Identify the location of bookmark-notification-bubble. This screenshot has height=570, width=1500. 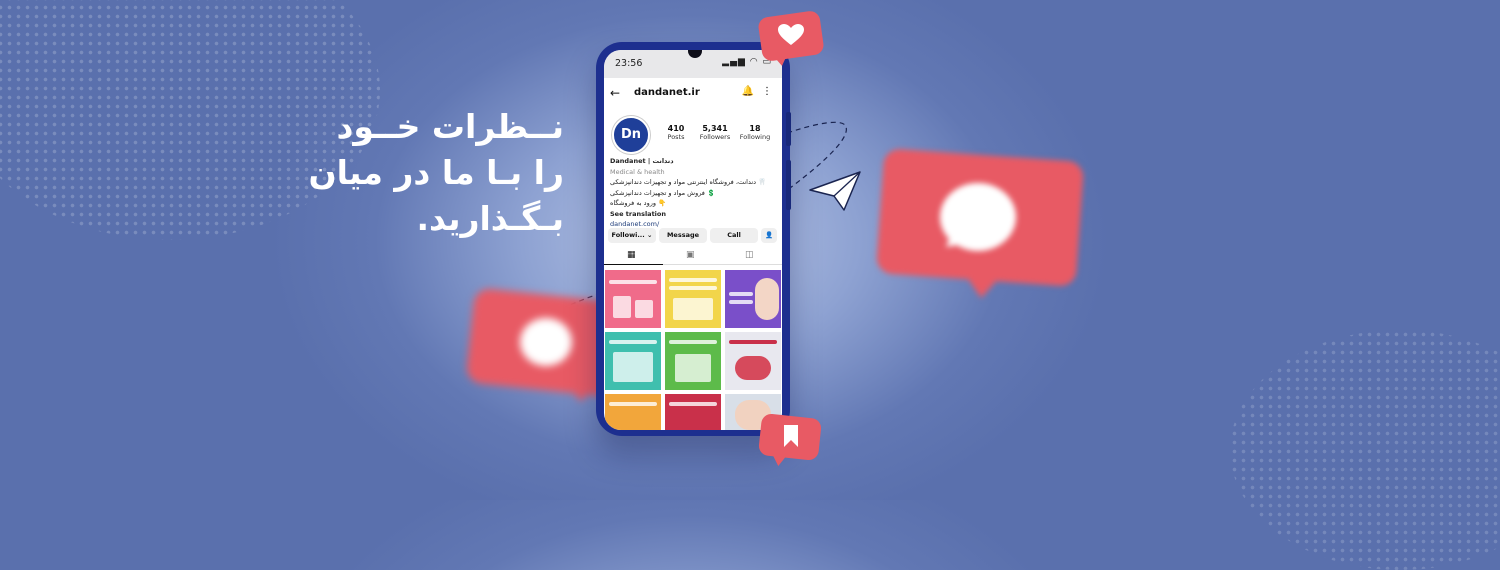
(790, 442).